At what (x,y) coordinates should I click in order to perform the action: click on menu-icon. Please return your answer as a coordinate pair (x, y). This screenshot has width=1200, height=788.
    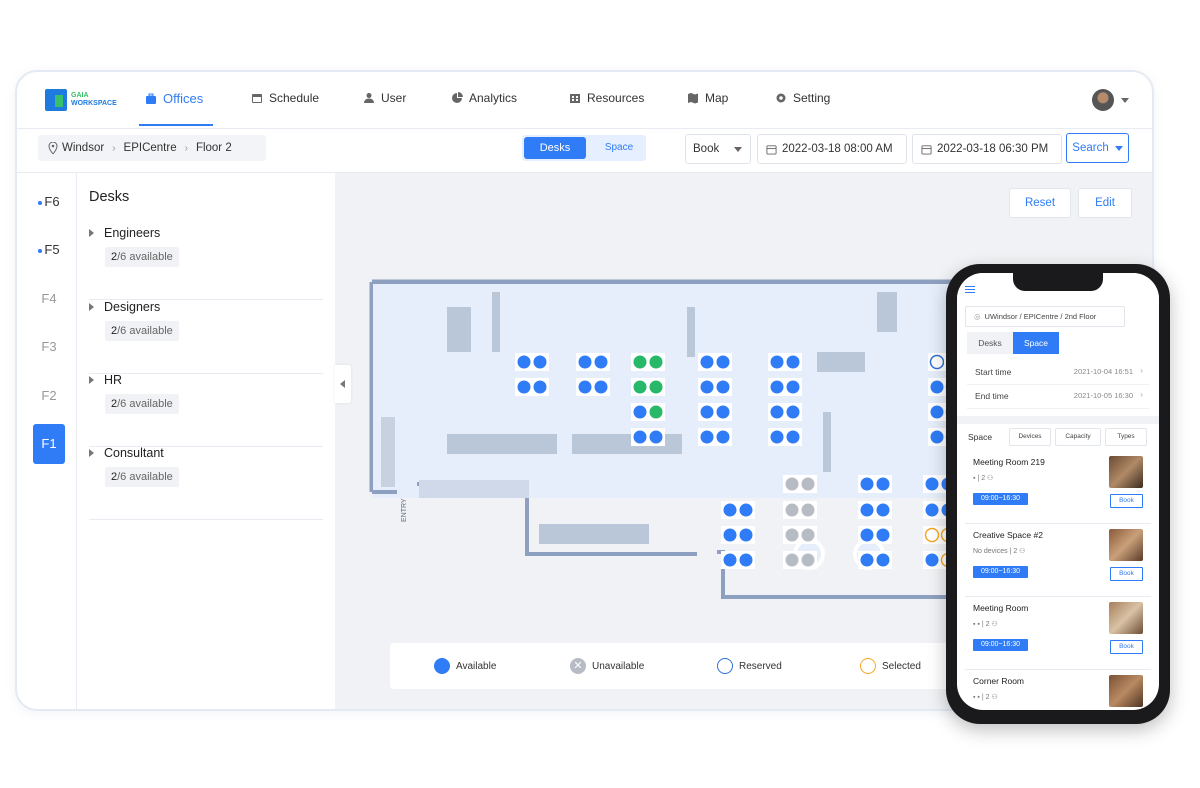
    Looking at the image, I should click on (970, 289).